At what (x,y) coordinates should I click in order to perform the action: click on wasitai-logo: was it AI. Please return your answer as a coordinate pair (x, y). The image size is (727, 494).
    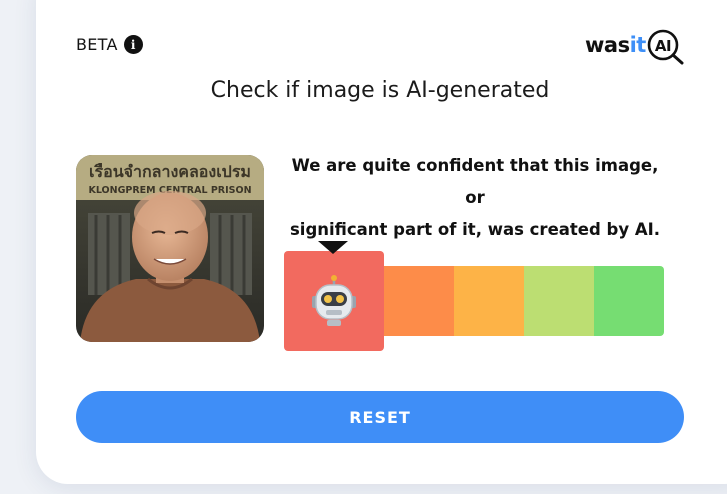
    Looking at the image, I should click on (634, 46).